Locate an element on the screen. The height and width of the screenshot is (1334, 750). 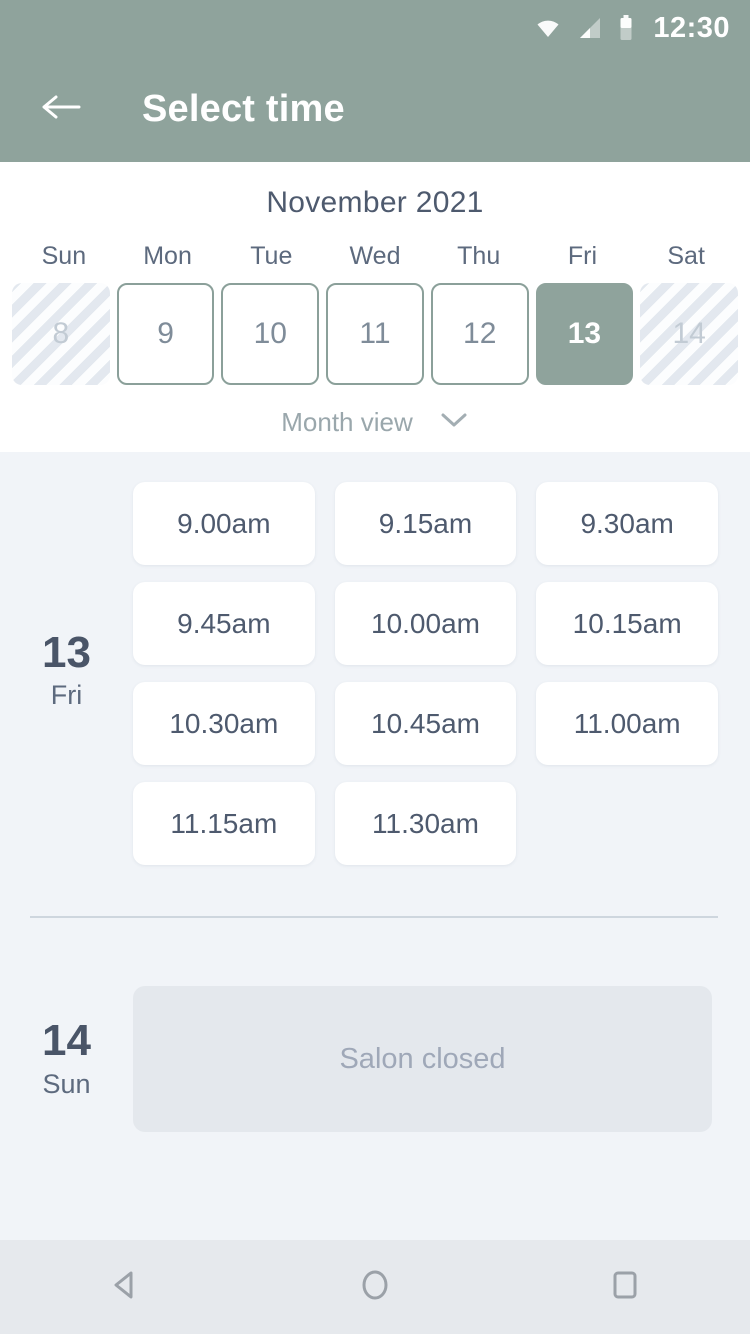
time-slot: 10.15am is located at coordinates (627, 623).